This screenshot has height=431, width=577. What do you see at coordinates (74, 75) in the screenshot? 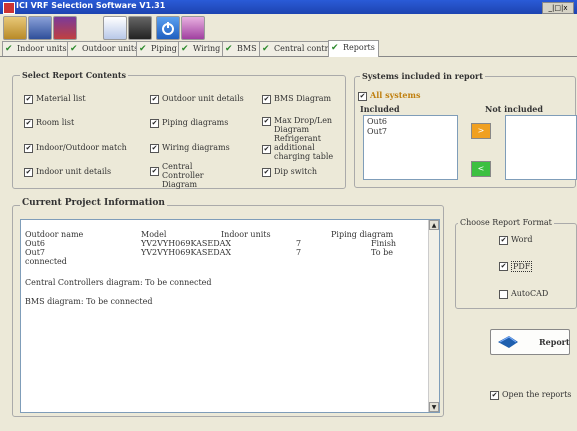
I see `select-report-title: Select Report Contents` at bounding box center [74, 75].